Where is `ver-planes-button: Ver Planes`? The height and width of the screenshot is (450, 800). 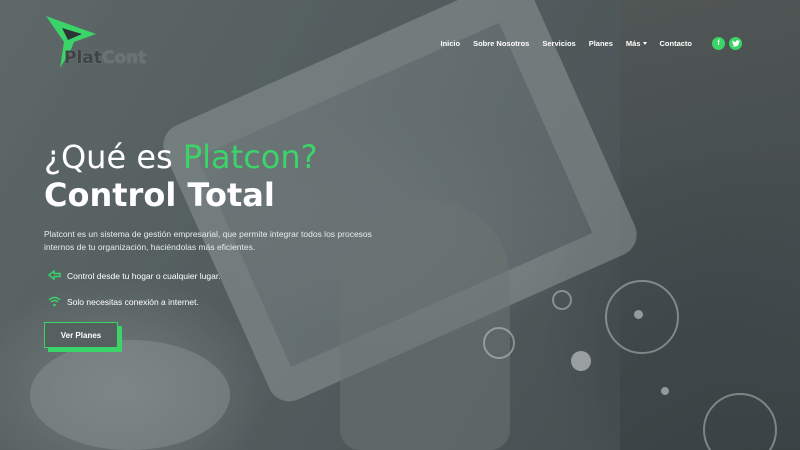
ver-planes-button: Ver Planes is located at coordinates (81, 335).